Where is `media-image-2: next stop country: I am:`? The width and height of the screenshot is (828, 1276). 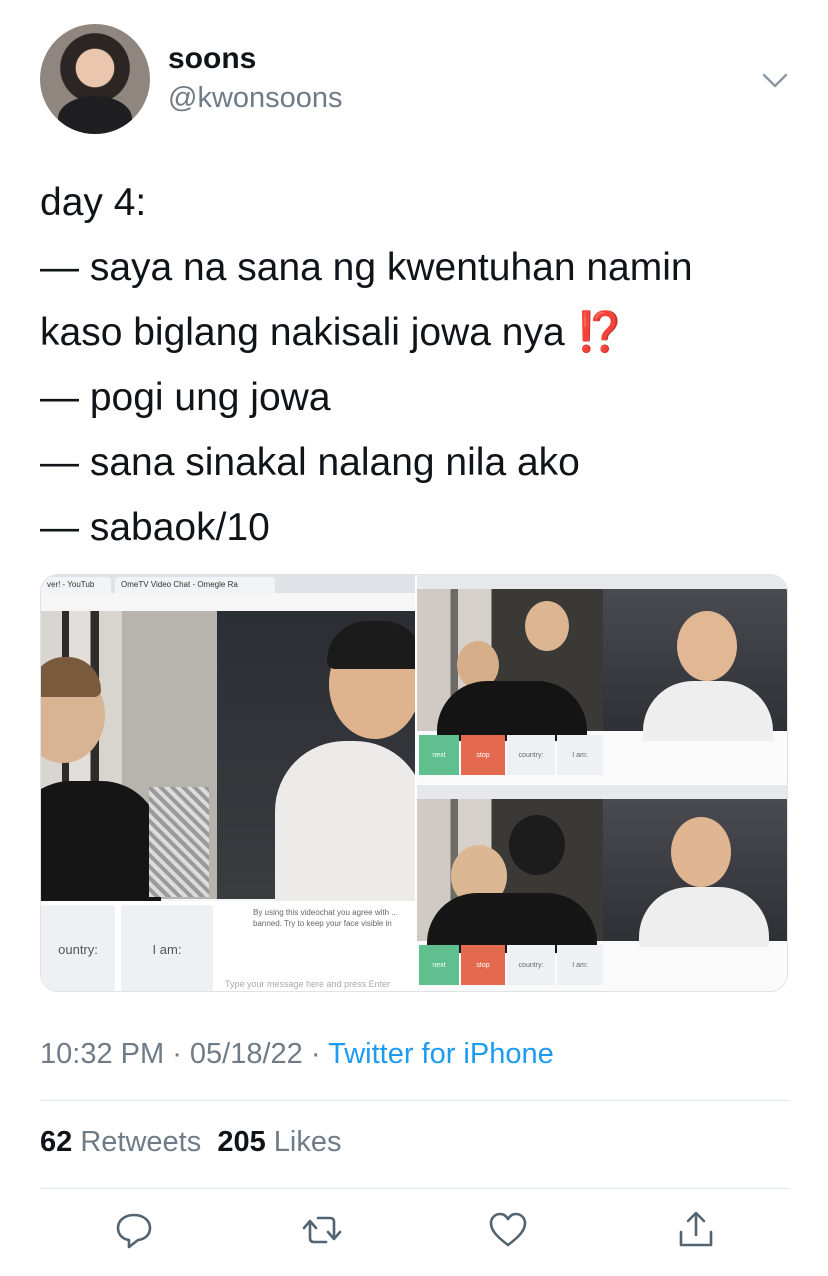
media-image-2: next stop country: I am: is located at coordinates (602, 679).